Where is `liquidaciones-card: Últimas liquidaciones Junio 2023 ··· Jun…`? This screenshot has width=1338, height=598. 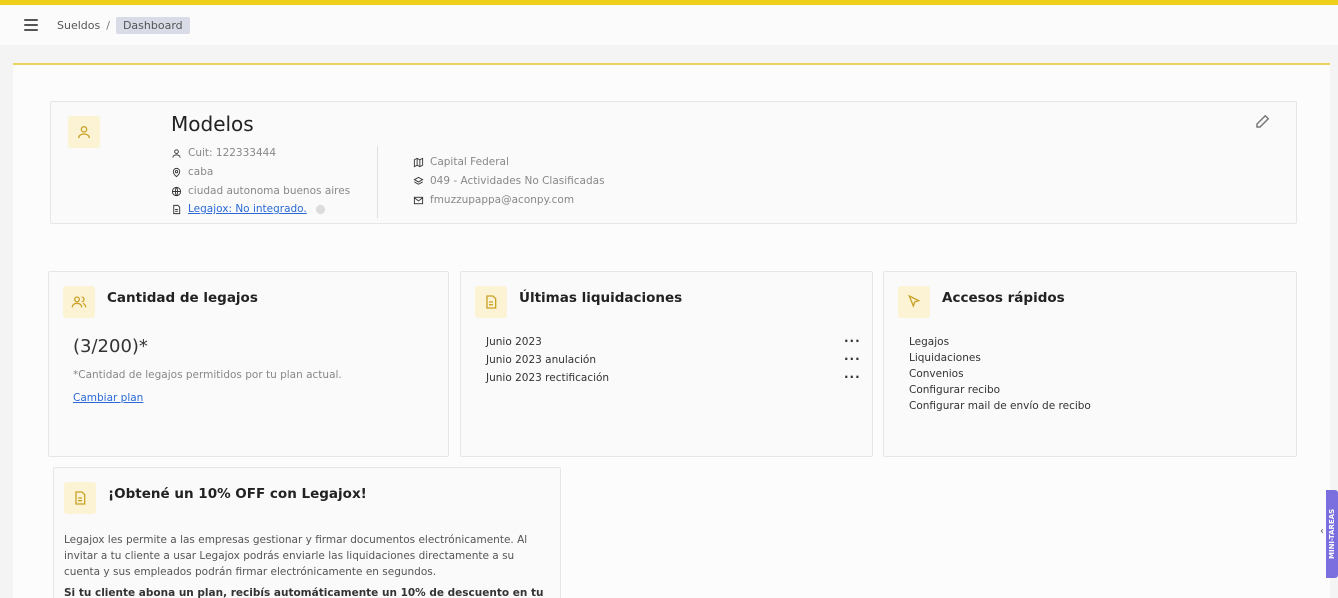
liquidaciones-card: Últimas liquidaciones Junio 2023 ··· Jun… is located at coordinates (666, 364).